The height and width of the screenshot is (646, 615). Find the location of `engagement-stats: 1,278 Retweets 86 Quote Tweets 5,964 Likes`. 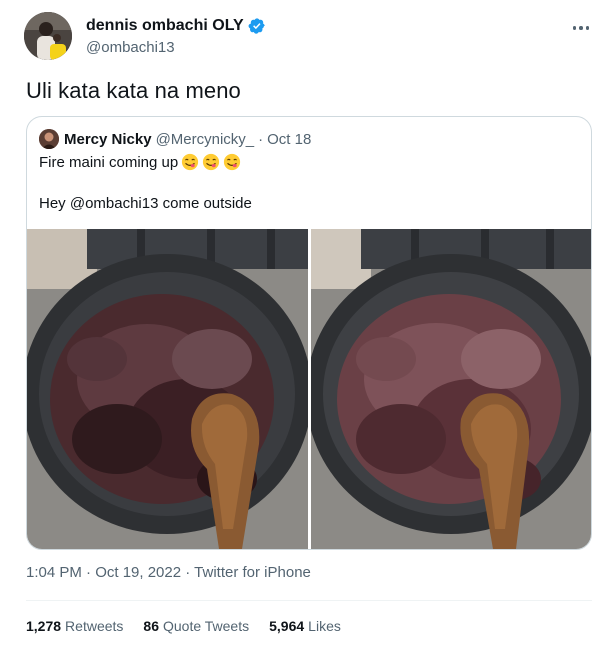

engagement-stats: 1,278 Retweets 86 Quote Tweets 5,964 Likes is located at coordinates (193, 626).